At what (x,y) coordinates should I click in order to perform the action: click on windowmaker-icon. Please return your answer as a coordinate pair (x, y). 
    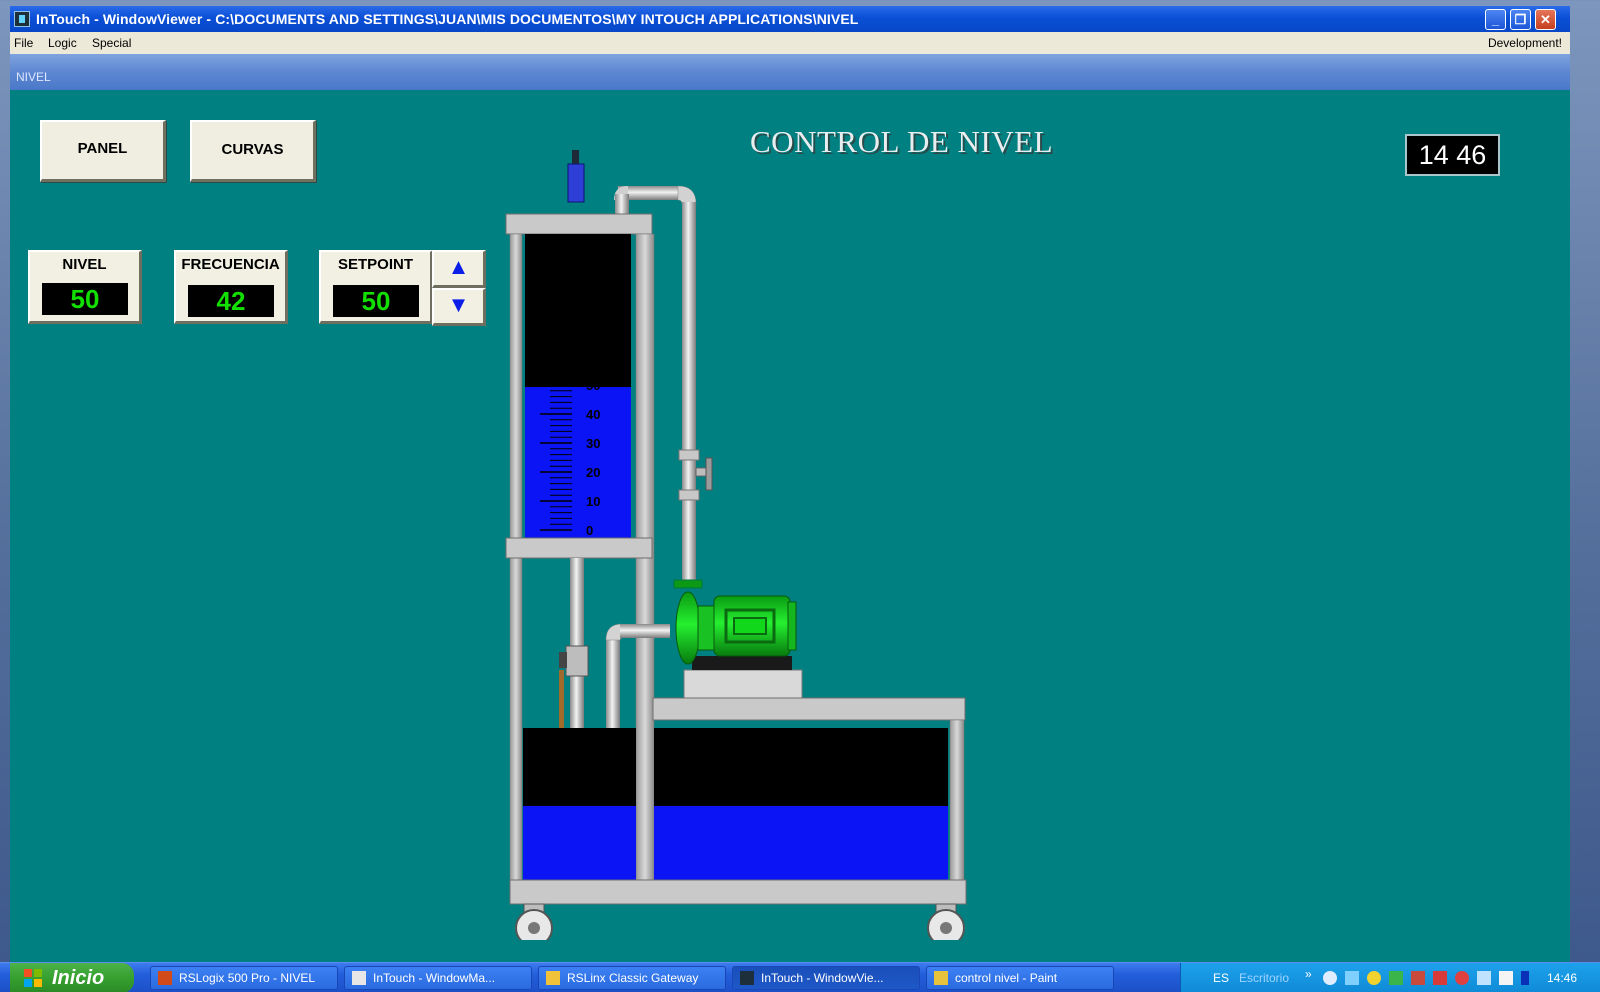
    Looking at the image, I should click on (359, 978).